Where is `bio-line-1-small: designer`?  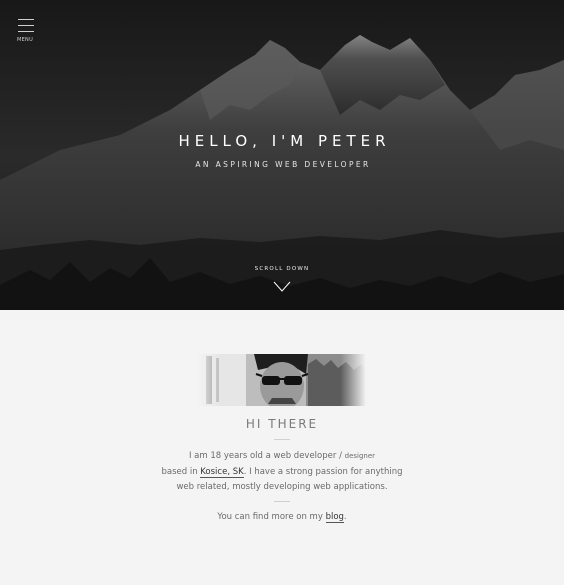
bio-line-1-small: designer is located at coordinates (360, 456).